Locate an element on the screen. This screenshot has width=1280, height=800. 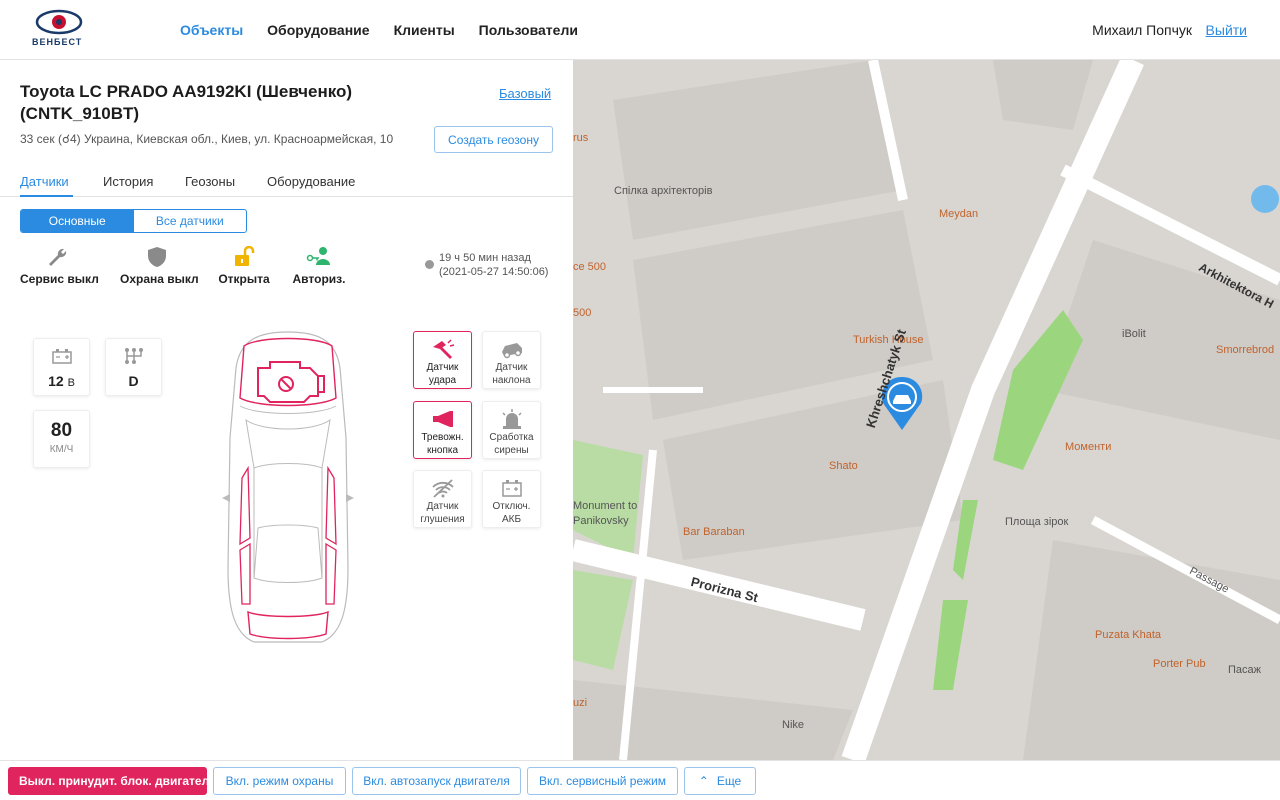
map-poi-ce500b: 500 is located at coordinates (582, 313).